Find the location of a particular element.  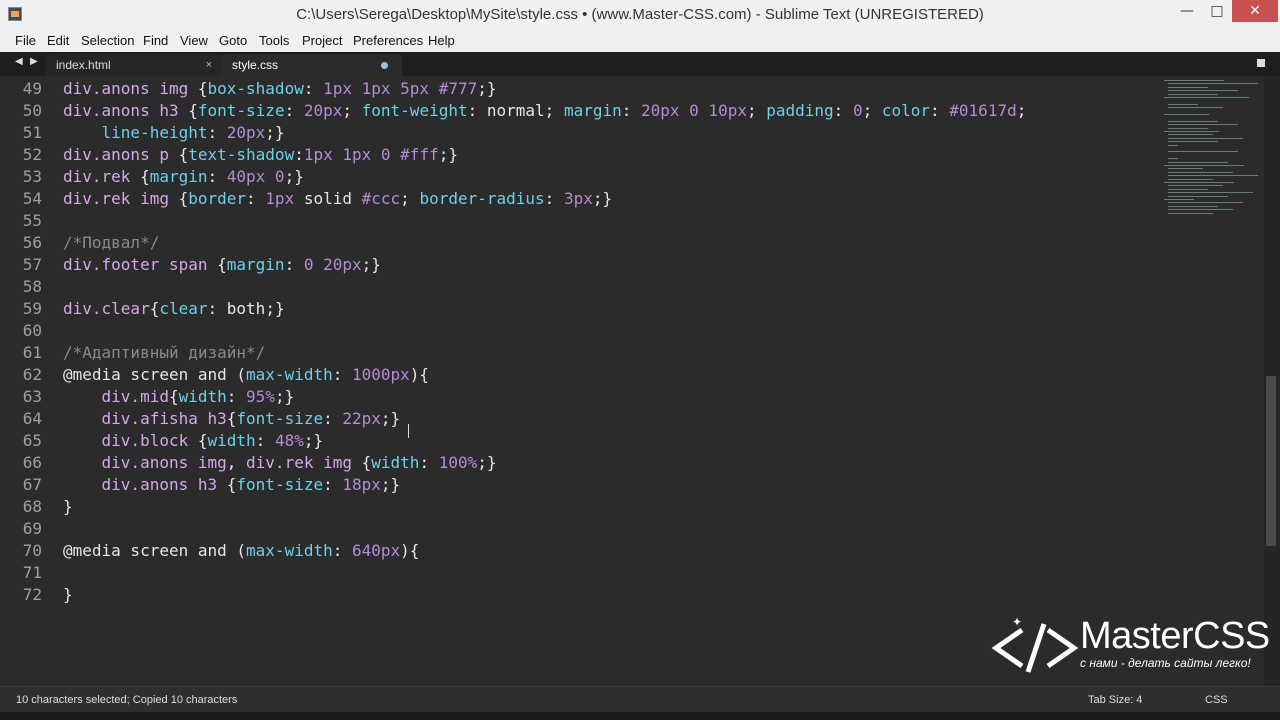

code-line: 59 div.clear{clear: both;} is located at coordinates (575, 309).